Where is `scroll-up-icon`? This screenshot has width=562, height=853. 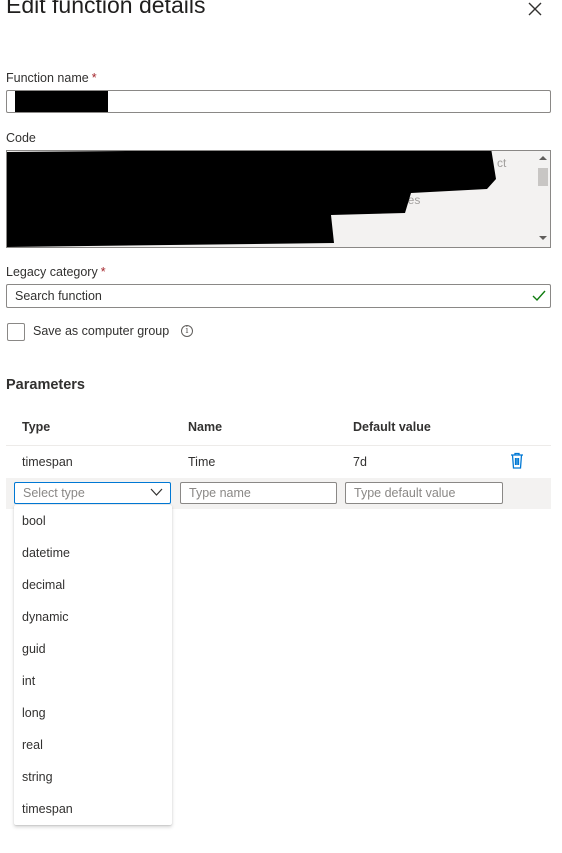 scroll-up-icon is located at coordinates (543, 158).